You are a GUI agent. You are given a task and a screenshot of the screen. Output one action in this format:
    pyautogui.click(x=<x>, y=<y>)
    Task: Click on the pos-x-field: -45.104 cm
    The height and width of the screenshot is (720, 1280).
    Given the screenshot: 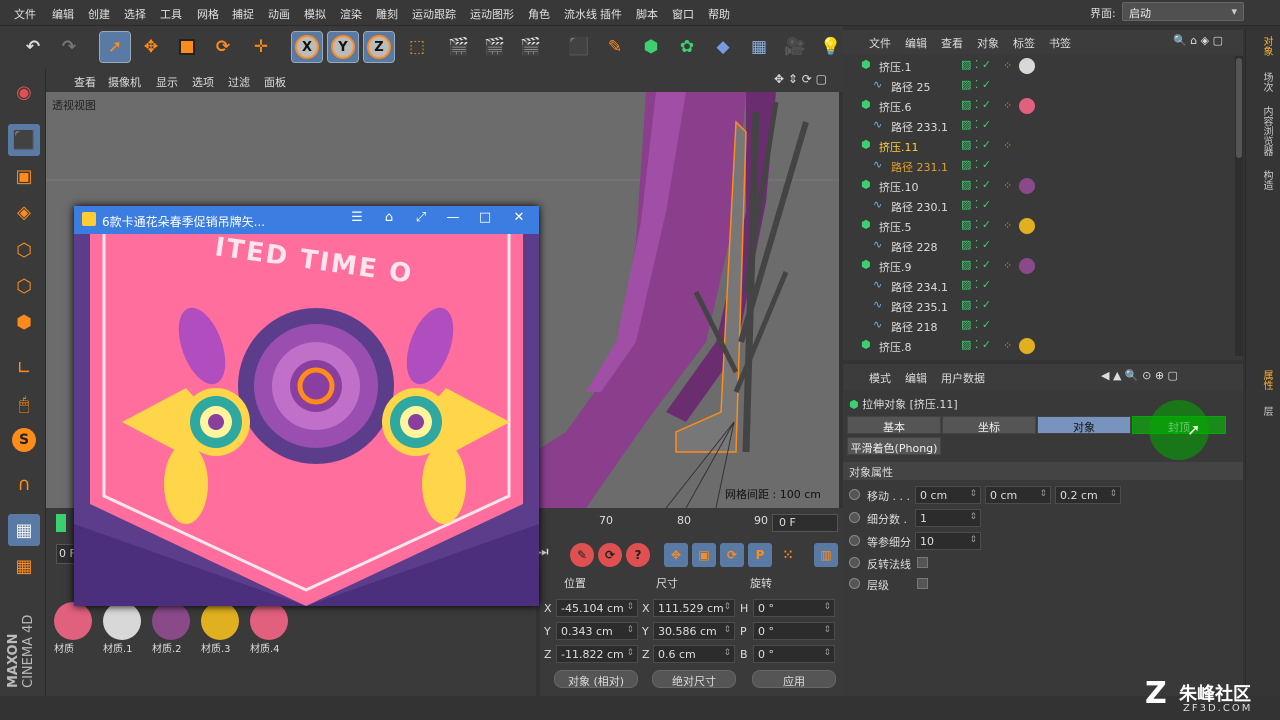 What is the action you would take?
    pyautogui.click(x=597, y=608)
    